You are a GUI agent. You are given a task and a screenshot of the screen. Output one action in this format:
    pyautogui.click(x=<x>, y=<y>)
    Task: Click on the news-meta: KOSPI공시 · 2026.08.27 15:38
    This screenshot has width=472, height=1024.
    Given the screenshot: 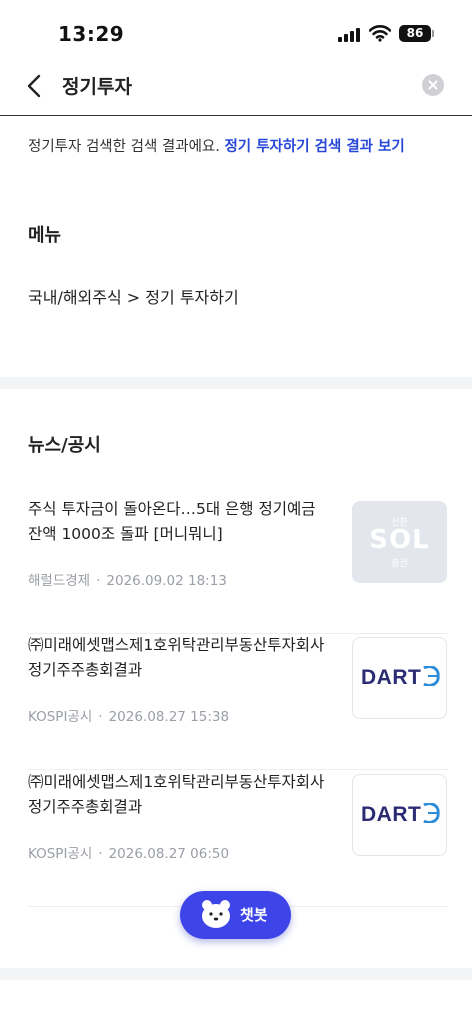 What is the action you would take?
    pyautogui.click(x=128, y=715)
    